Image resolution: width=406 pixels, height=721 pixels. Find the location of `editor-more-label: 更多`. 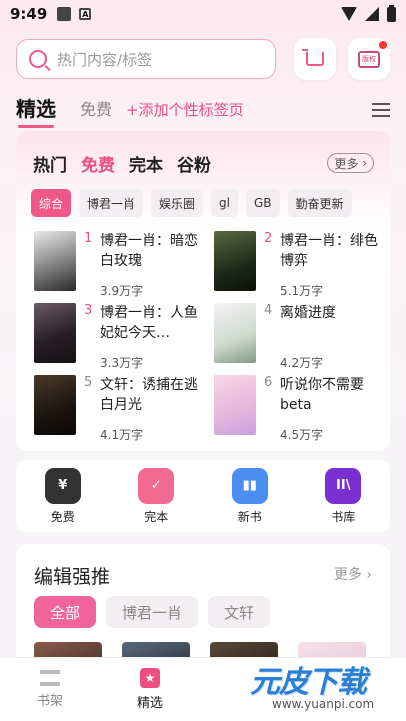

editor-more-label: 更多 is located at coordinates (347, 575).